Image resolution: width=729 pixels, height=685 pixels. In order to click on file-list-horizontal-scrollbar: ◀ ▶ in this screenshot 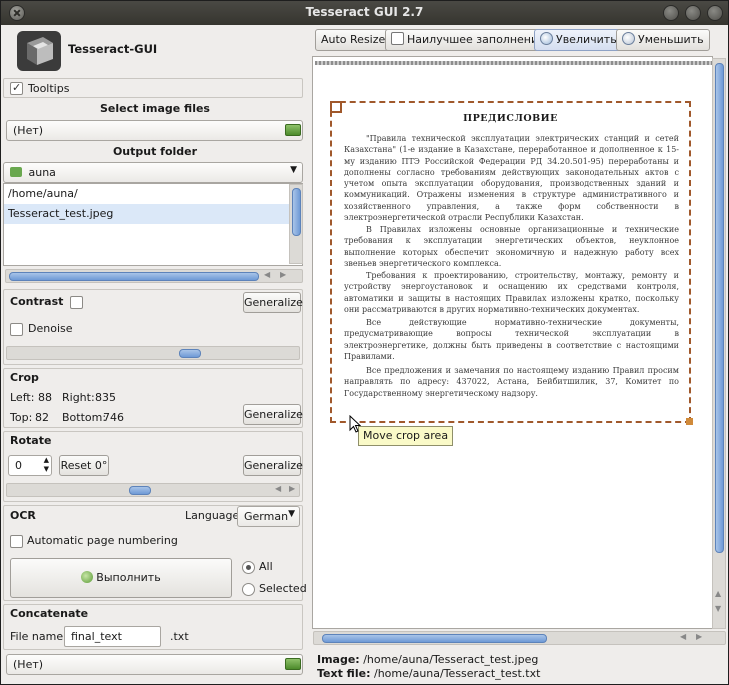, I will do `click(154, 276)`.